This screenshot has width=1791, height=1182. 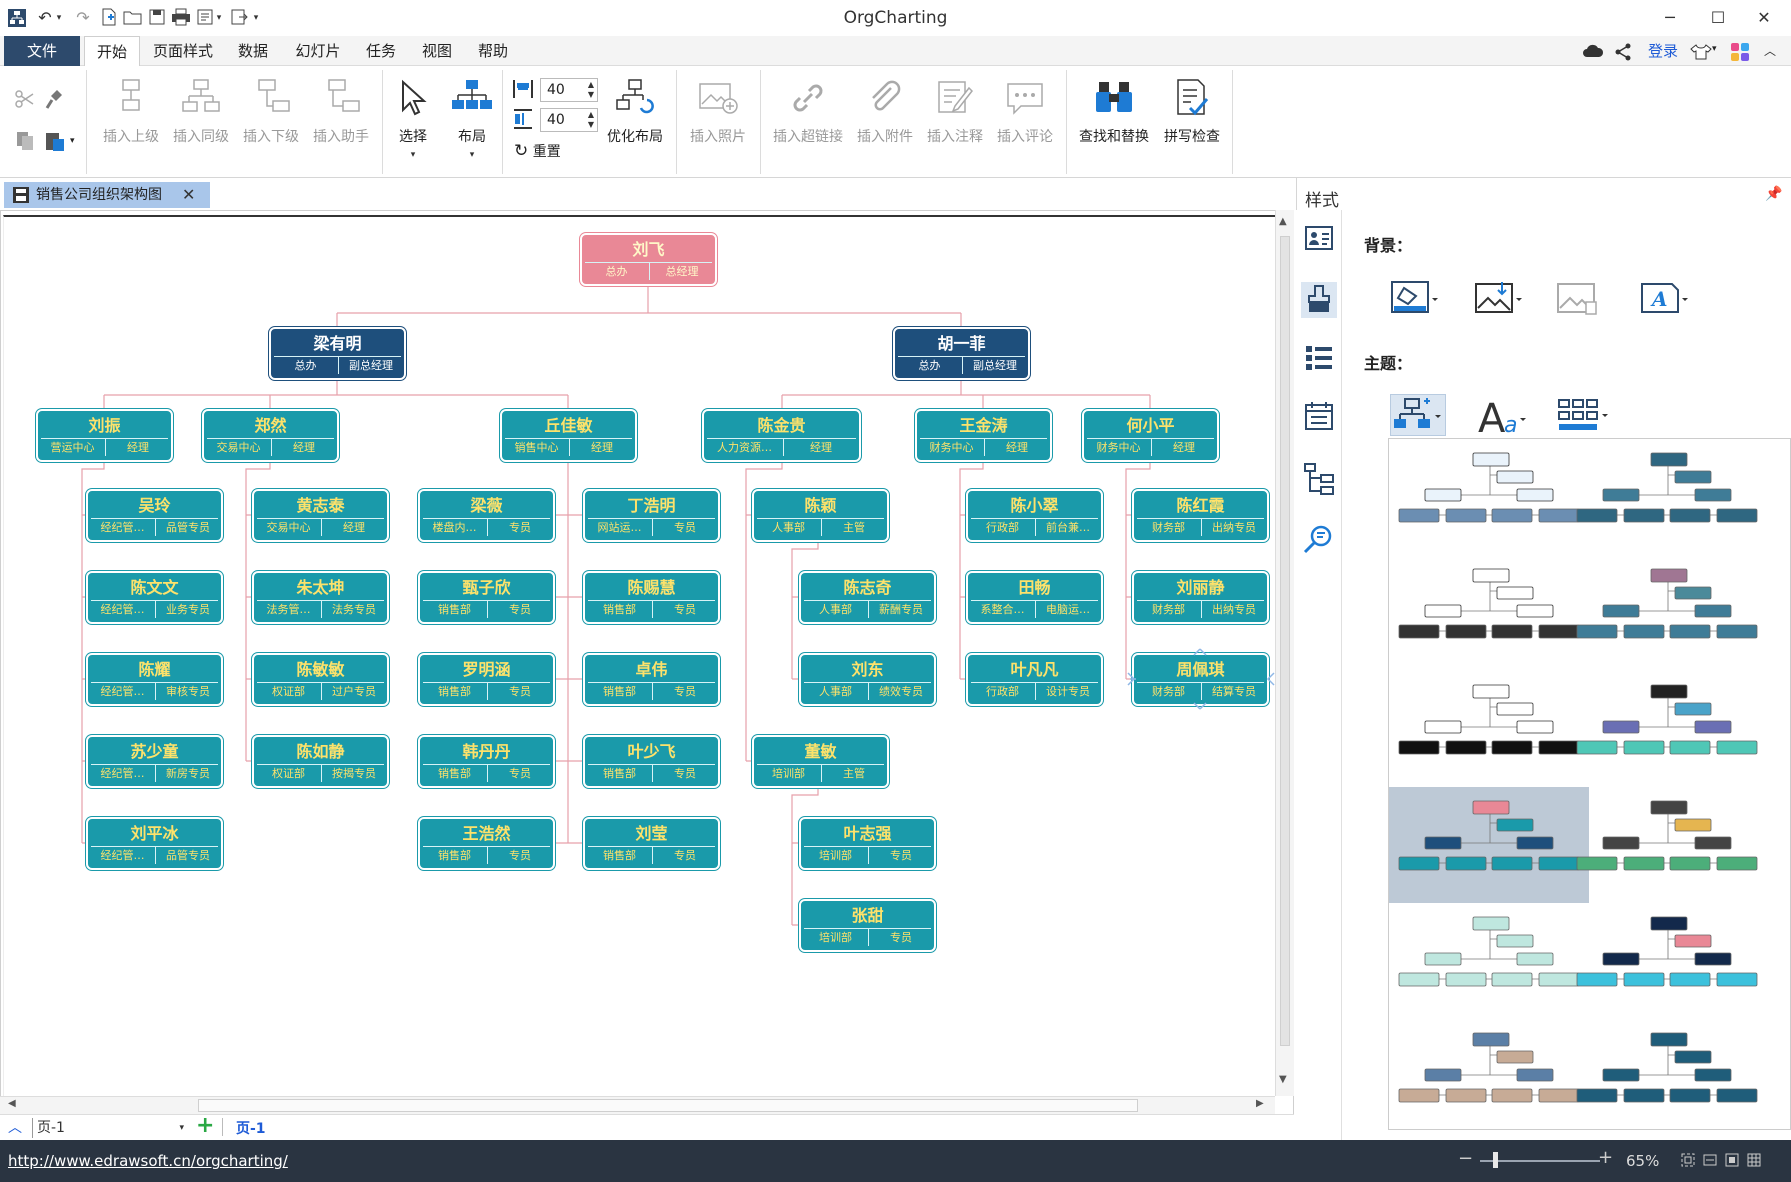 What do you see at coordinates (133, 18) in the screenshot?
I see `open-folder-icon` at bounding box center [133, 18].